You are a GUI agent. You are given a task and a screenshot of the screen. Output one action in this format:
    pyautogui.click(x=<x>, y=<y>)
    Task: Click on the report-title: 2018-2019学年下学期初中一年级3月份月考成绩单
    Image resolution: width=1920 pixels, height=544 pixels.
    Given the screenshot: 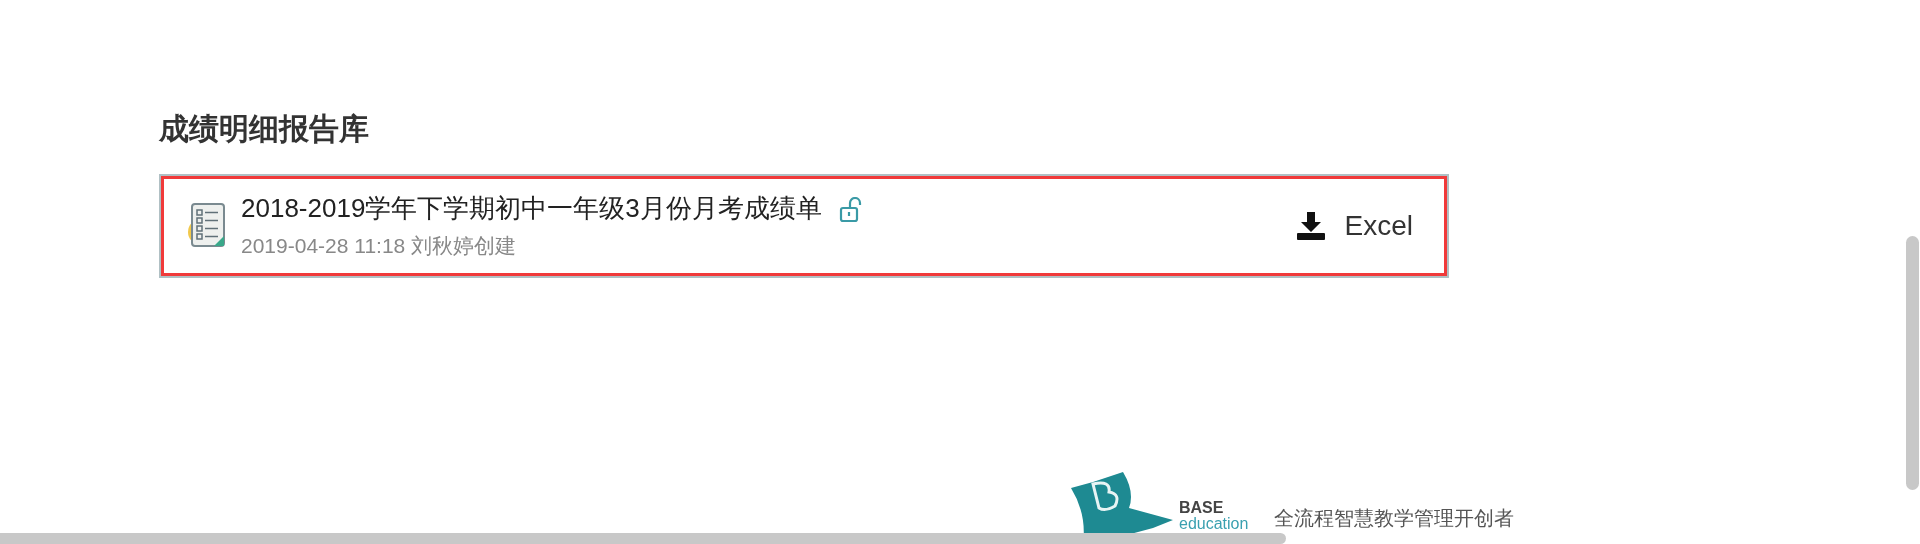 What is the action you would take?
    pyautogui.click(x=531, y=208)
    